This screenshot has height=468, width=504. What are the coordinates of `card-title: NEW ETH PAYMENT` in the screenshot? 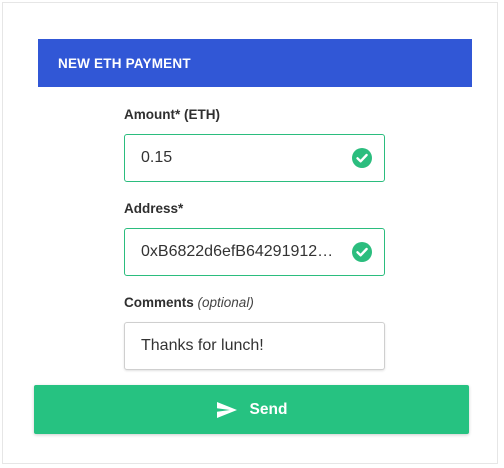 It's located at (124, 63).